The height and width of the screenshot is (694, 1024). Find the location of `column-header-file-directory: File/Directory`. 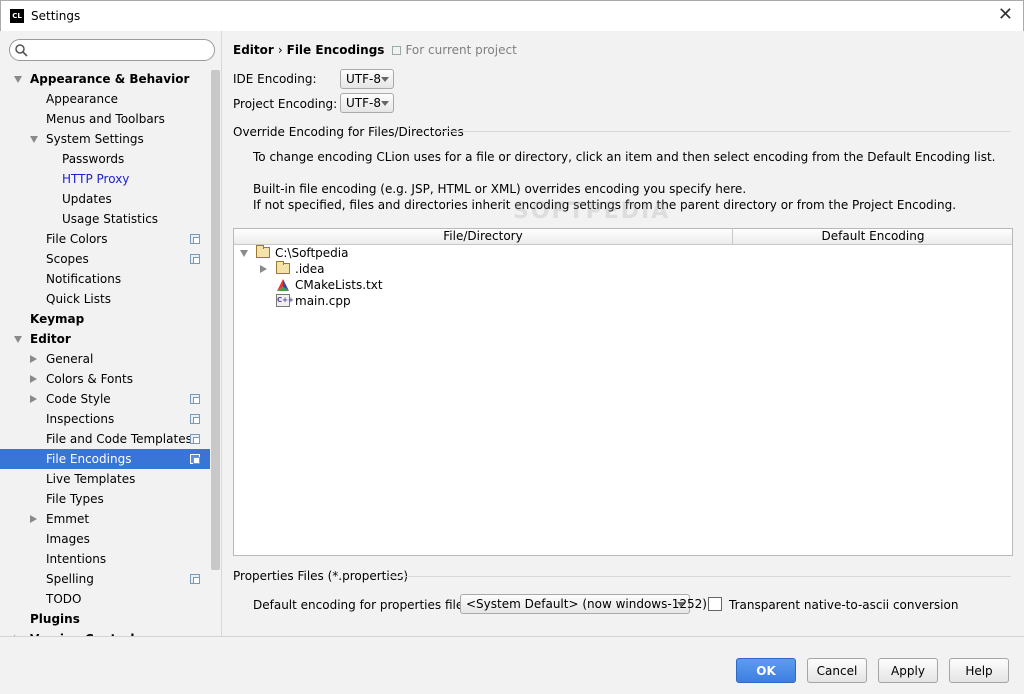

column-header-file-directory: File/Directory is located at coordinates (483, 236).